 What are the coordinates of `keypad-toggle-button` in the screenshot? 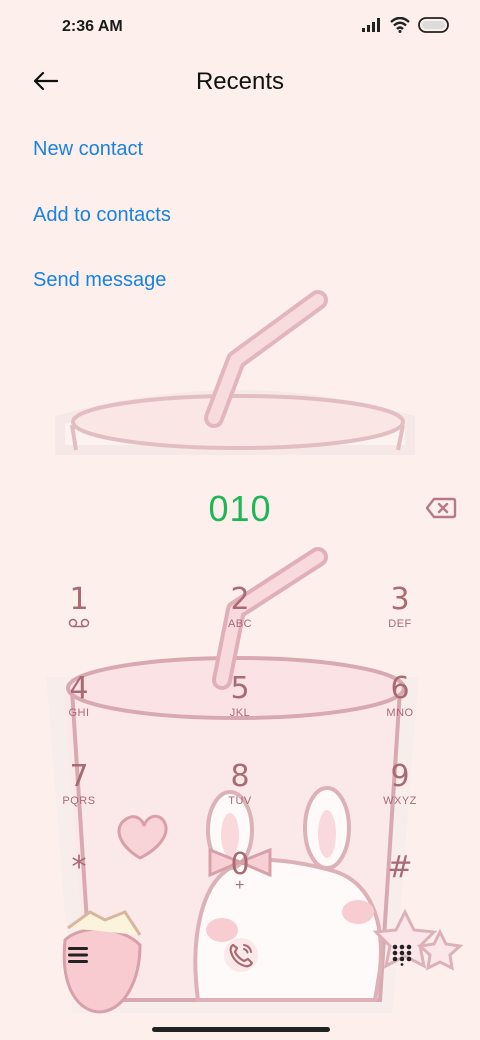 It's located at (402, 955).